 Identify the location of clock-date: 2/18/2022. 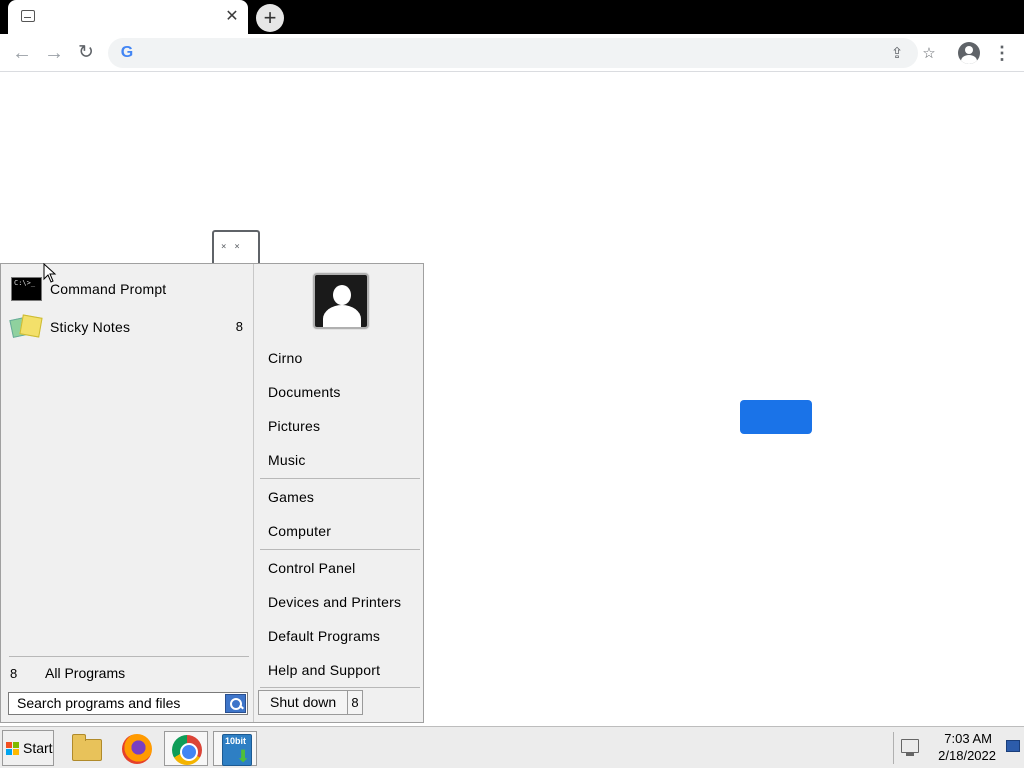
(960, 755).